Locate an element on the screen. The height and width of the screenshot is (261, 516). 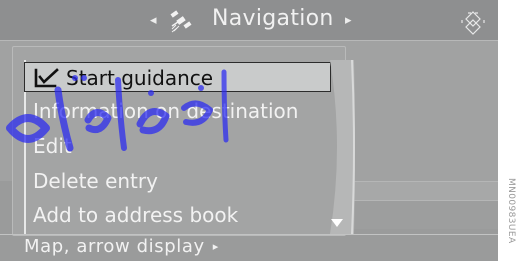
next-menu-arrow: ▸ is located at coordinates (348, 20).